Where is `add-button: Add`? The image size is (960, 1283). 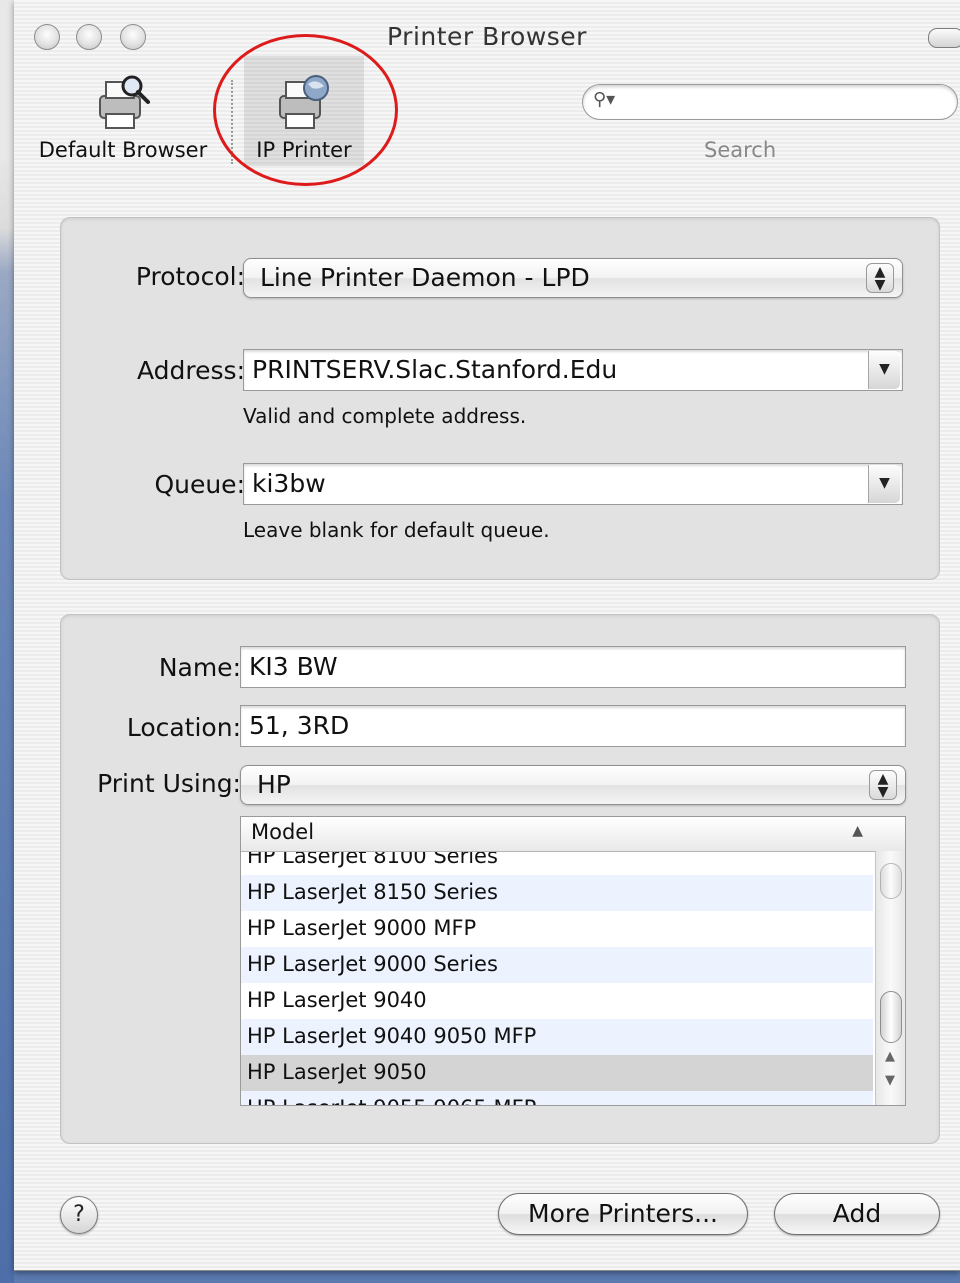 add-button: Add is located at coordinates (857, 1214).